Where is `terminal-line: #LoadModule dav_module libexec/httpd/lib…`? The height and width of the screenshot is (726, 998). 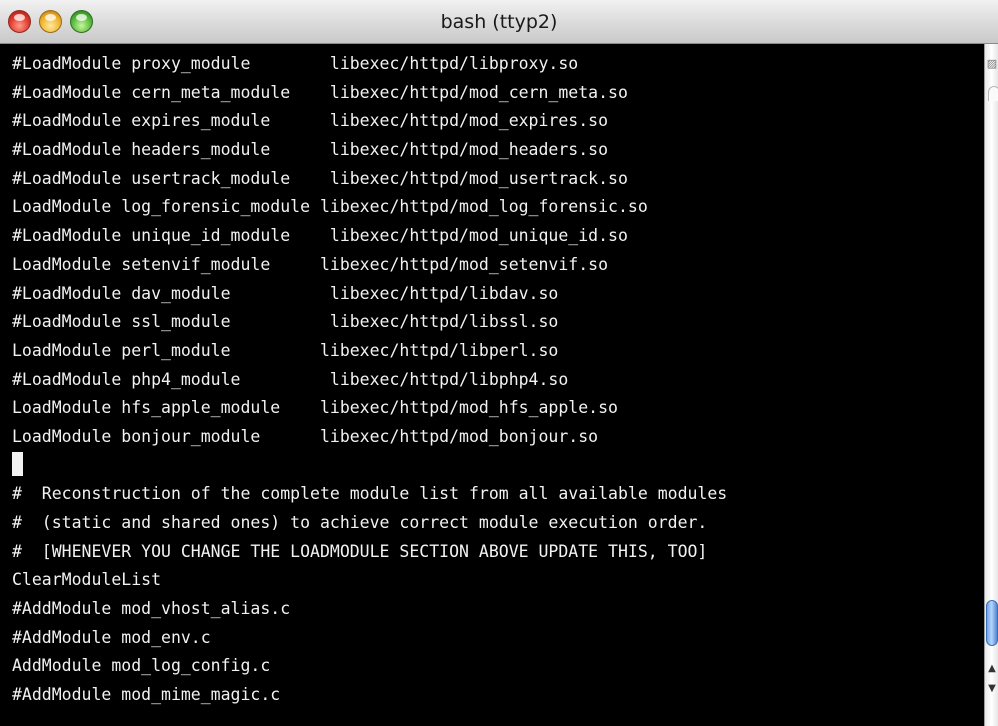
terminal-line: #LoadModule dav_module libexec/httpd/lib… is located at coordinates (285, 293).